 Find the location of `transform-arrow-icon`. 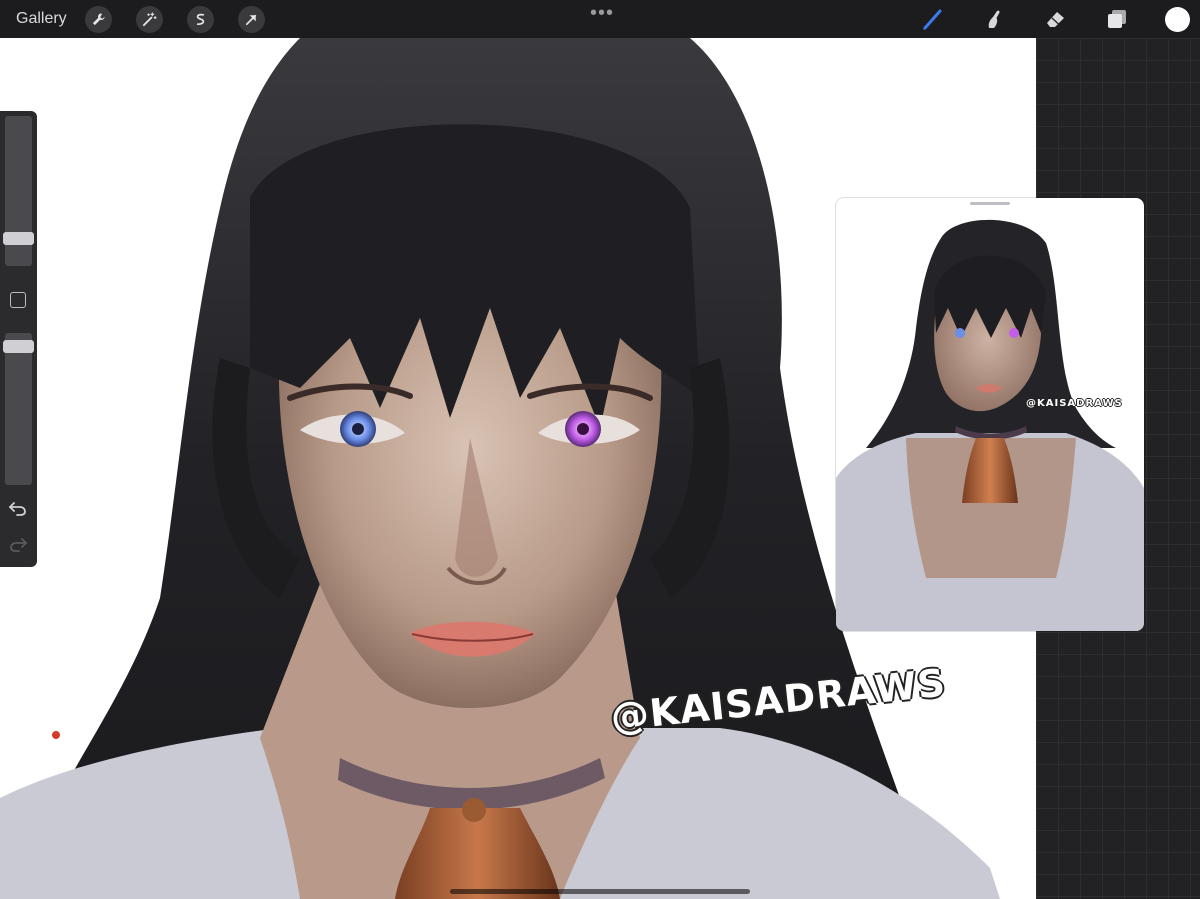

transform-arrow-icon is located at coordinates (251, 19).